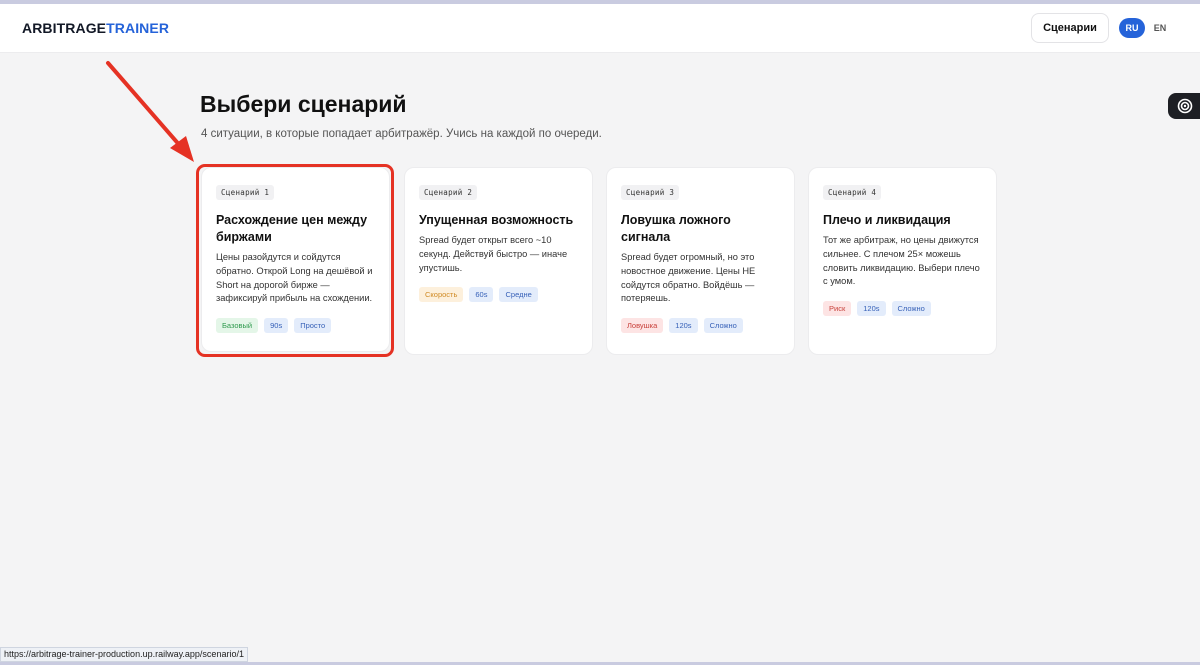 The image size is (1200, 665). What do you see at coordinates (887, 220) in the screenshot?
I see `scenario-title: Плечо и ликвидация` at bounding box center [887, 220].